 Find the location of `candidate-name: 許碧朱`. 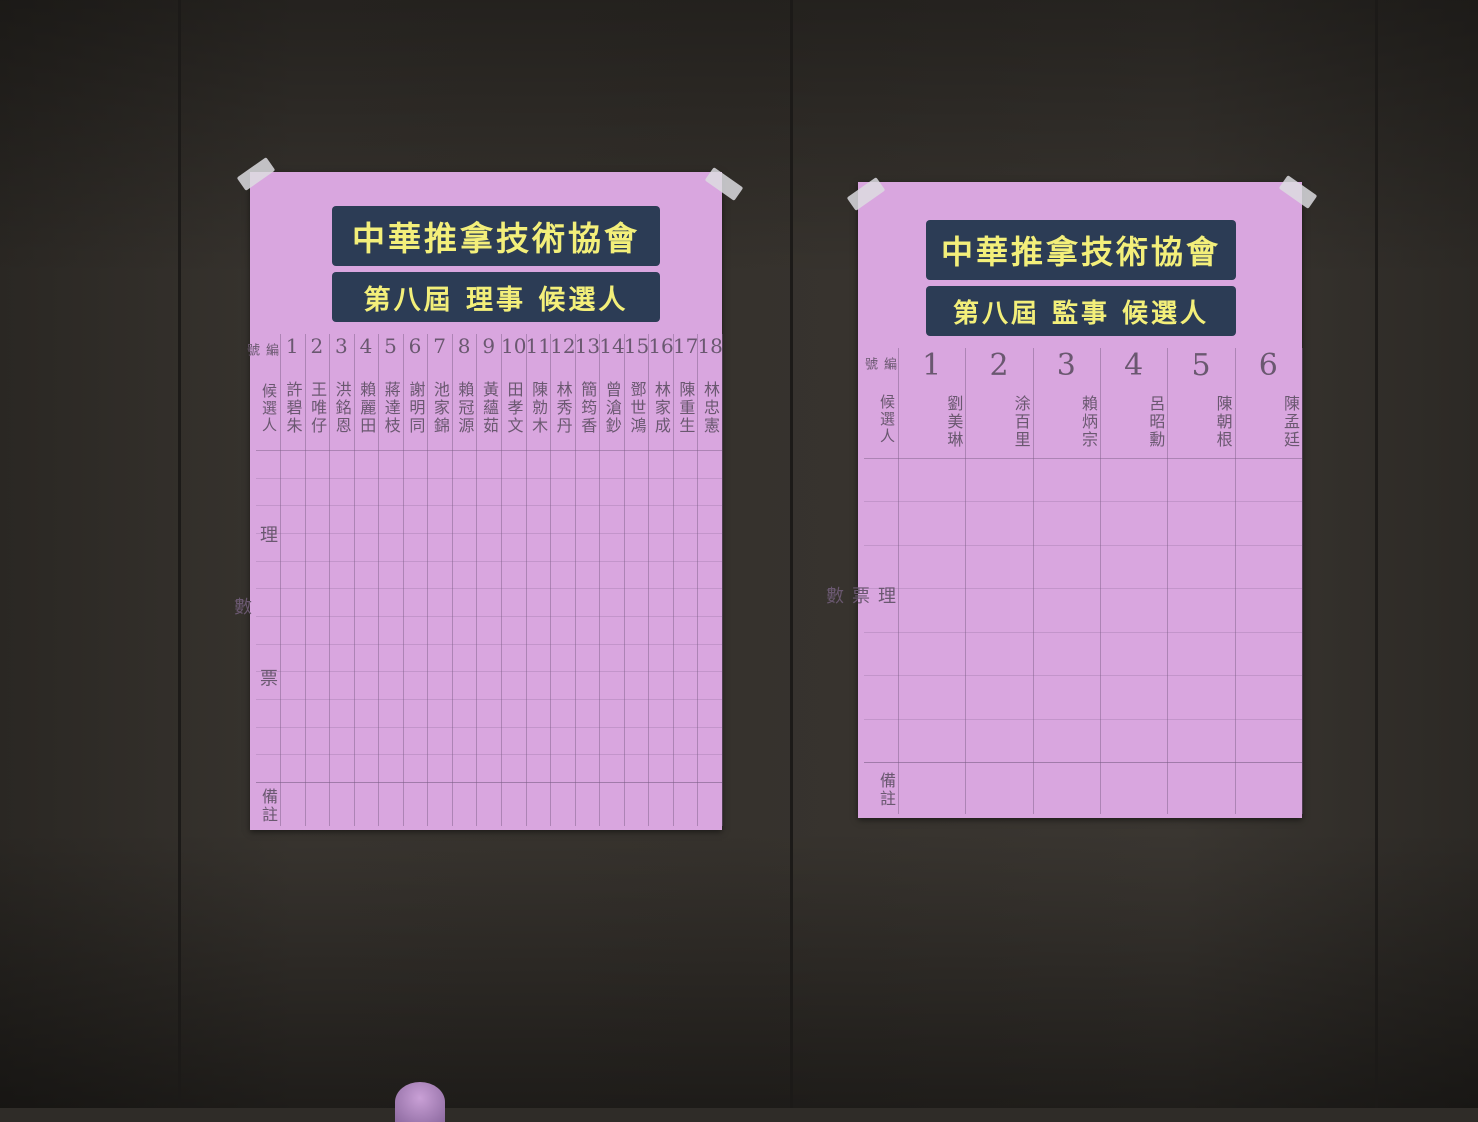

candidate-name: 許碧朱 is located at coordinates (293, 408).